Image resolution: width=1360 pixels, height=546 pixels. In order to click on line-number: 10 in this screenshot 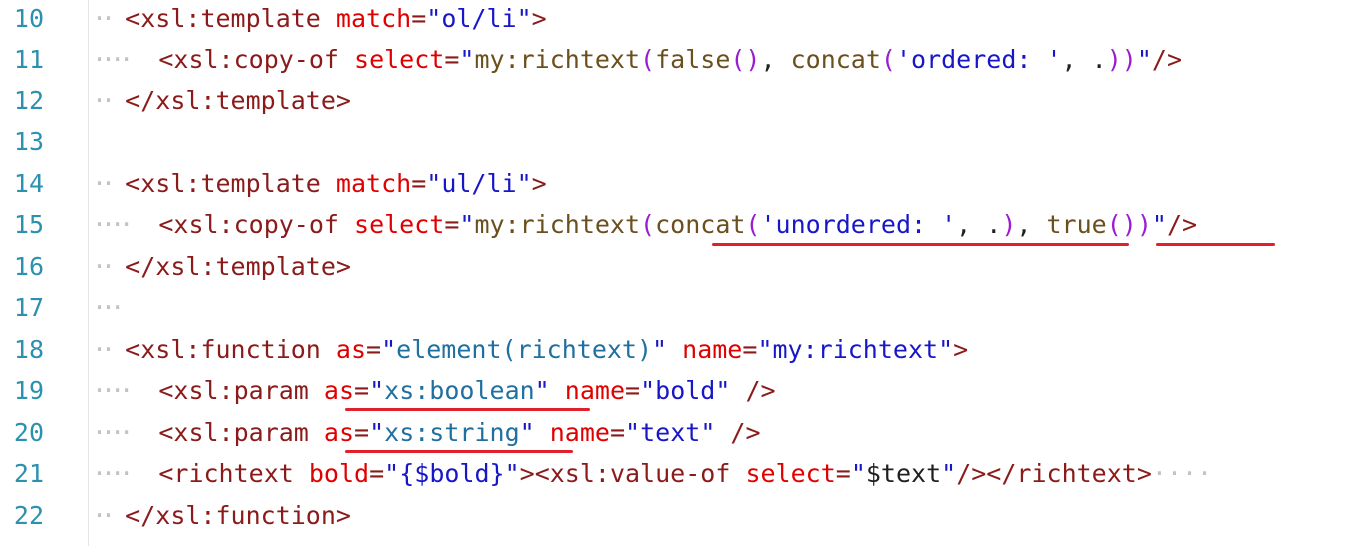, I will do `click(28, 18)`.